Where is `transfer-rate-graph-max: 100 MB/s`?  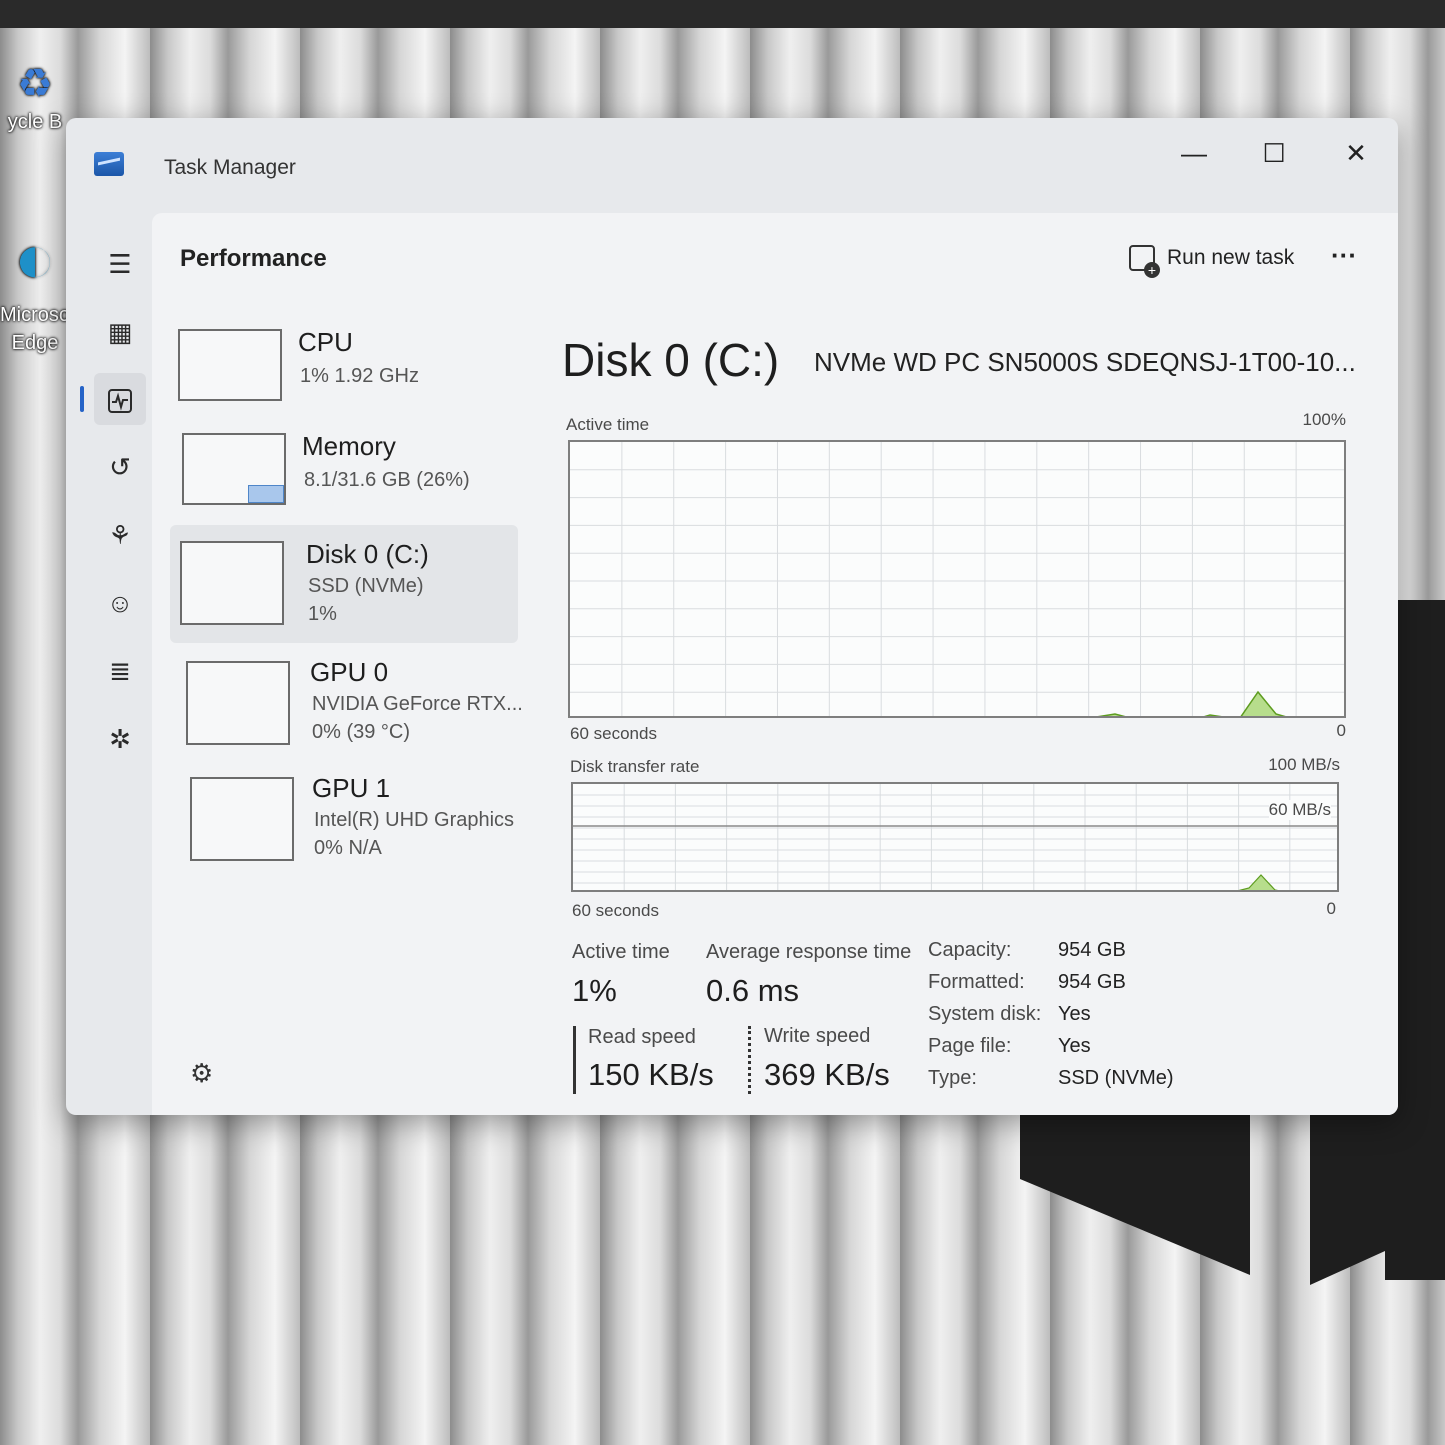
transfer-rate-graph-max: 100 MB/s is located at coordinates (1304, 764).